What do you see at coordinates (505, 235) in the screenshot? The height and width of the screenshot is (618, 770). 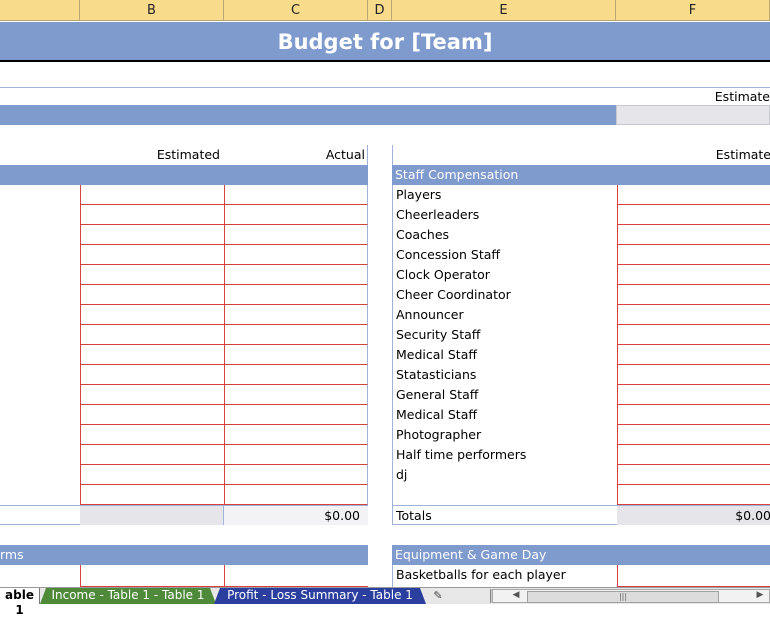 I see `right-item-label: Coaches` at bounding box center [505, 235].